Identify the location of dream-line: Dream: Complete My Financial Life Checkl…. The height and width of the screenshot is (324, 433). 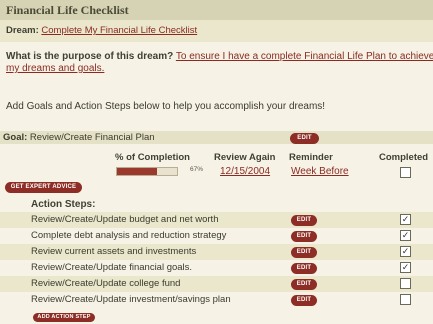
(101, 30).